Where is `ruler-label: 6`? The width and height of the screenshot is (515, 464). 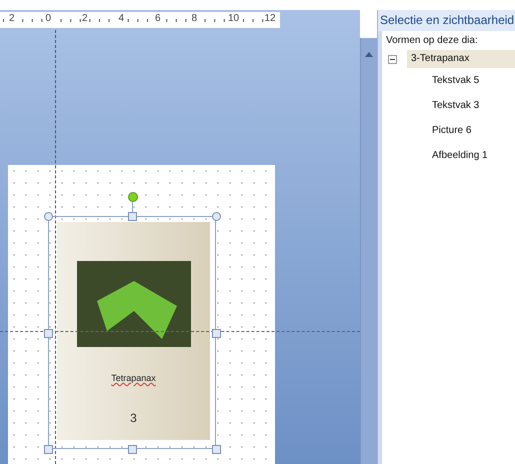 ruler-label: 6 is located at coordinates (158, 18).